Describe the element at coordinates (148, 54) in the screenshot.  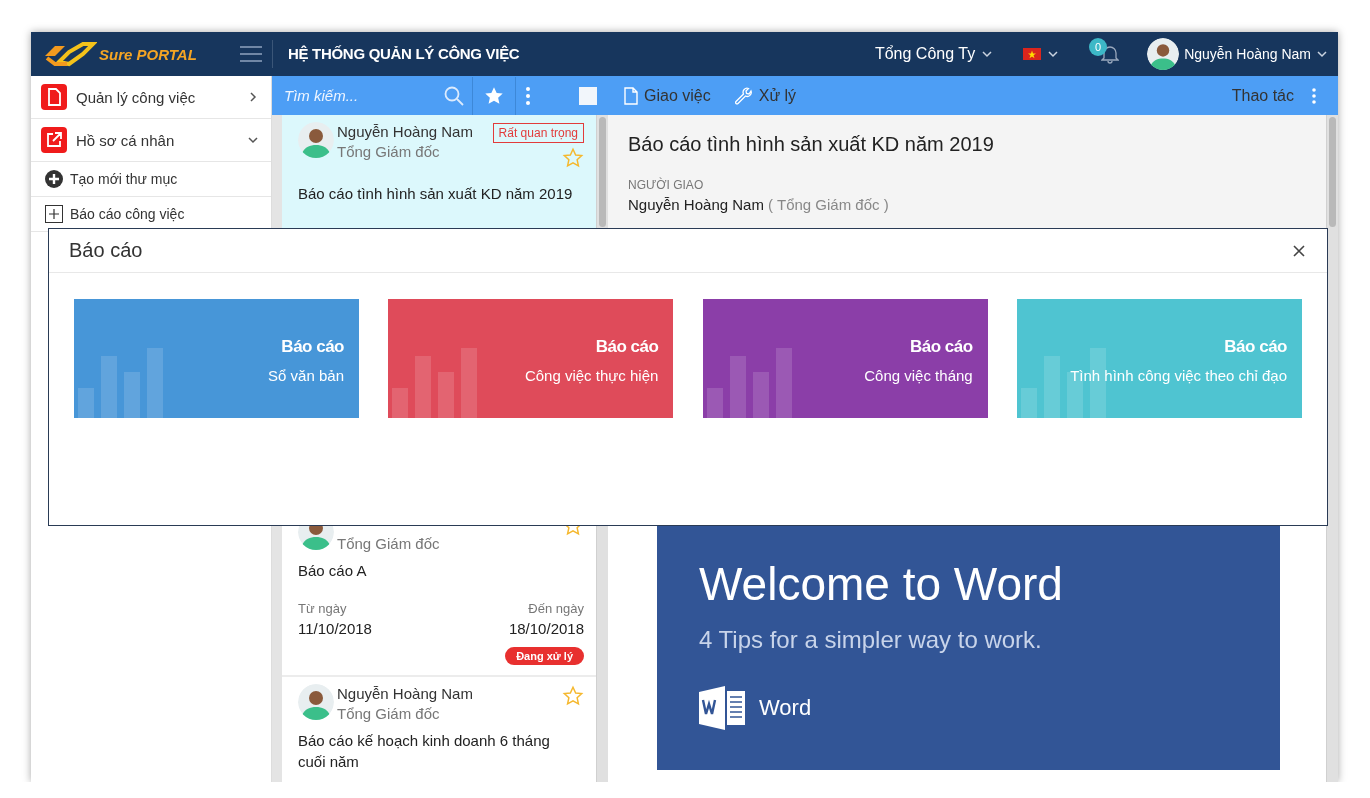
I see `logo-text: Sure PORTAL` at that location.